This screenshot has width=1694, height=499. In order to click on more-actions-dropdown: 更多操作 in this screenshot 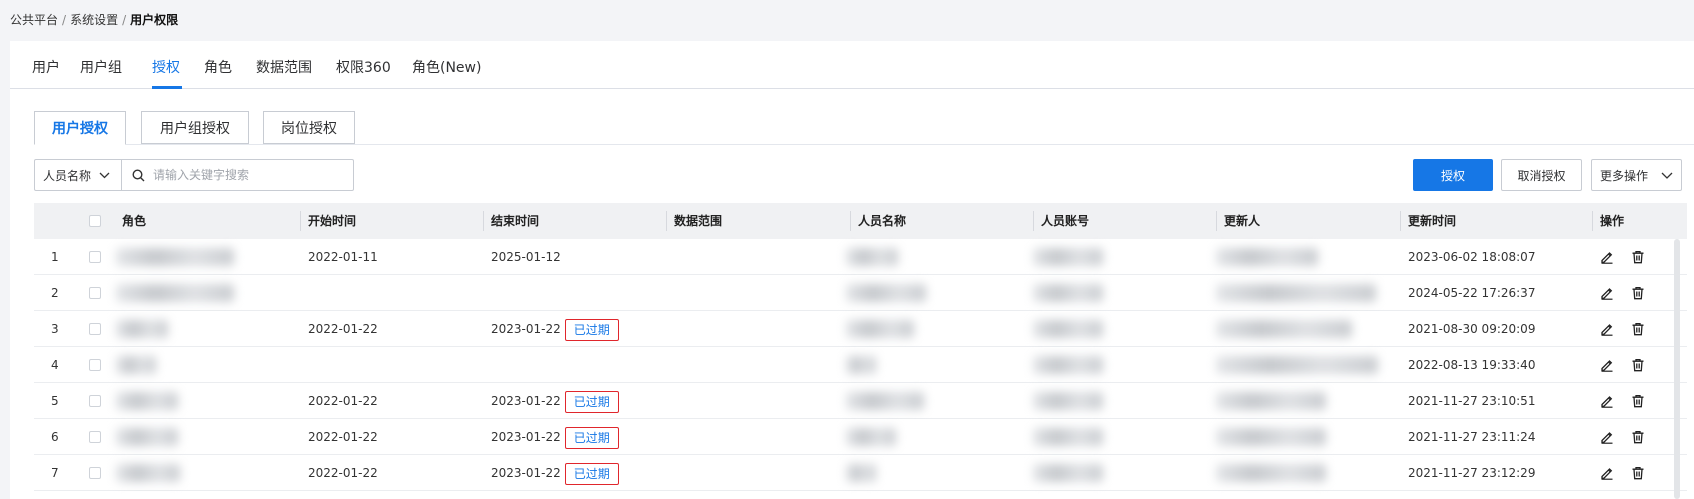, I will do `click(1636, 175)`.